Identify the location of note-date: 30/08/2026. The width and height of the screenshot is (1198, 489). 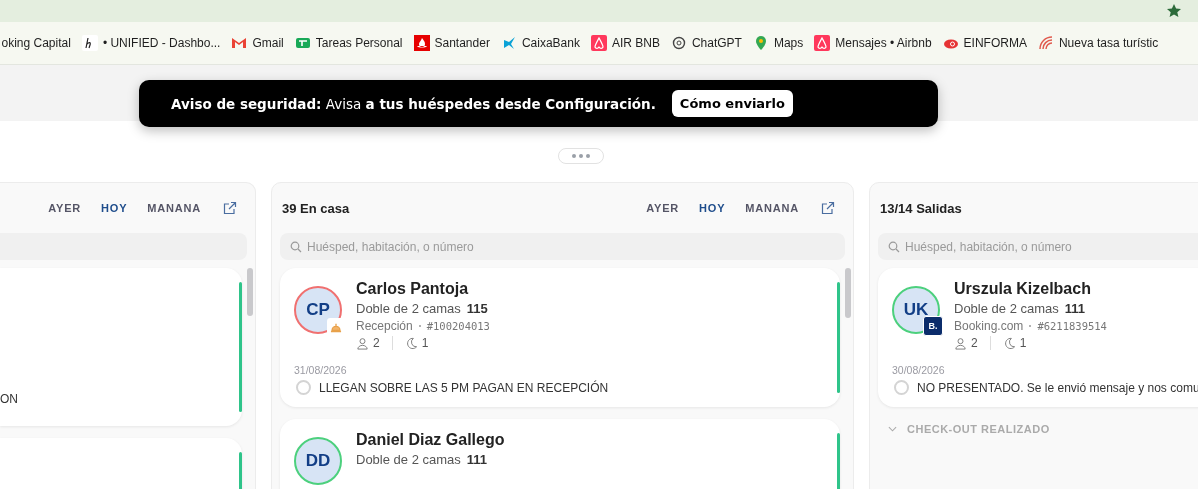
(919, 370).